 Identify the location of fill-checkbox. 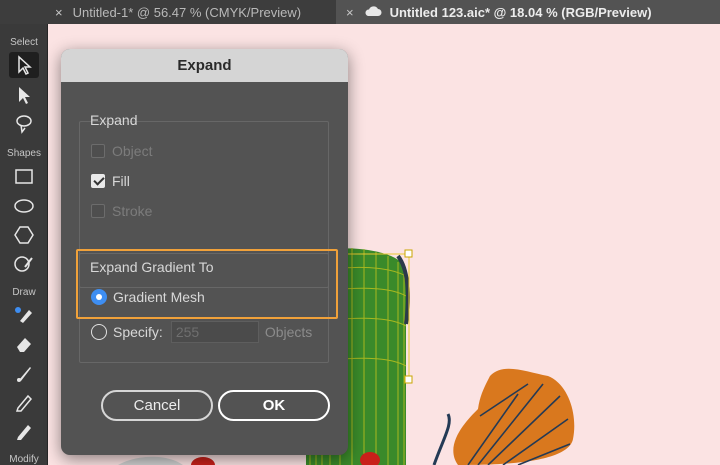
(98, 181).